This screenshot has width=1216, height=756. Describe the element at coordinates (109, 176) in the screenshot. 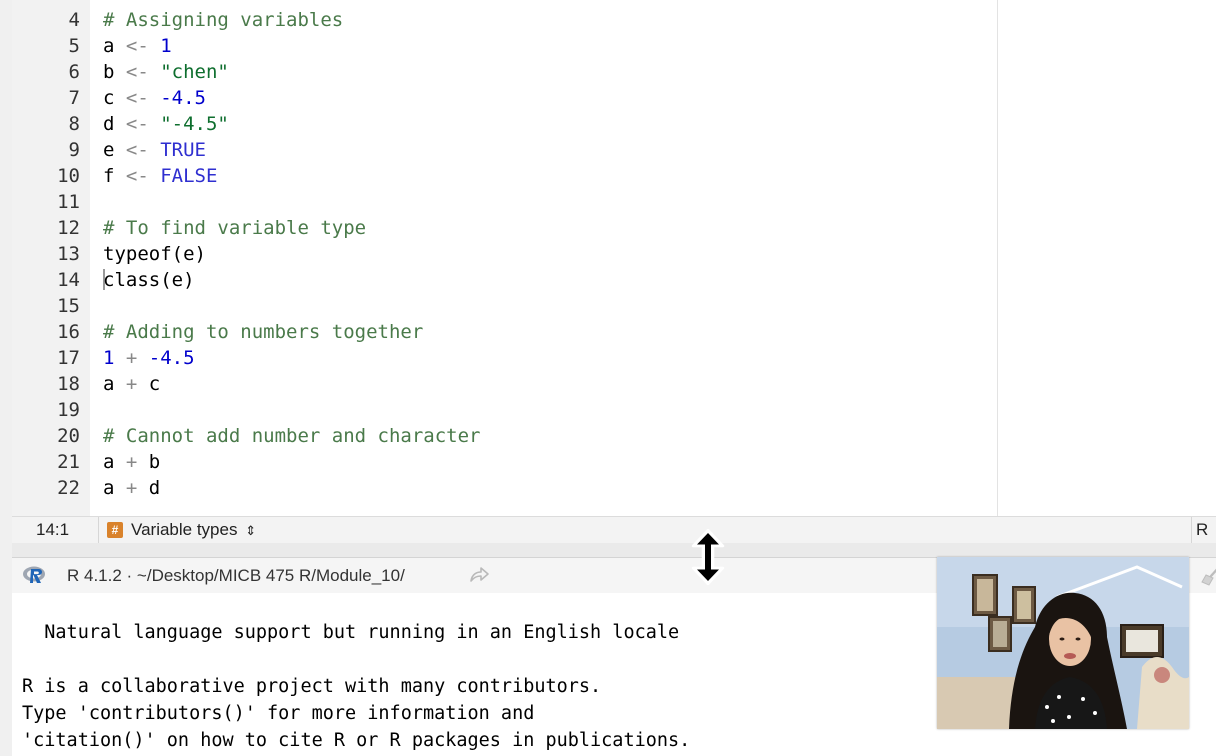

I see `code-token: f` at that location.